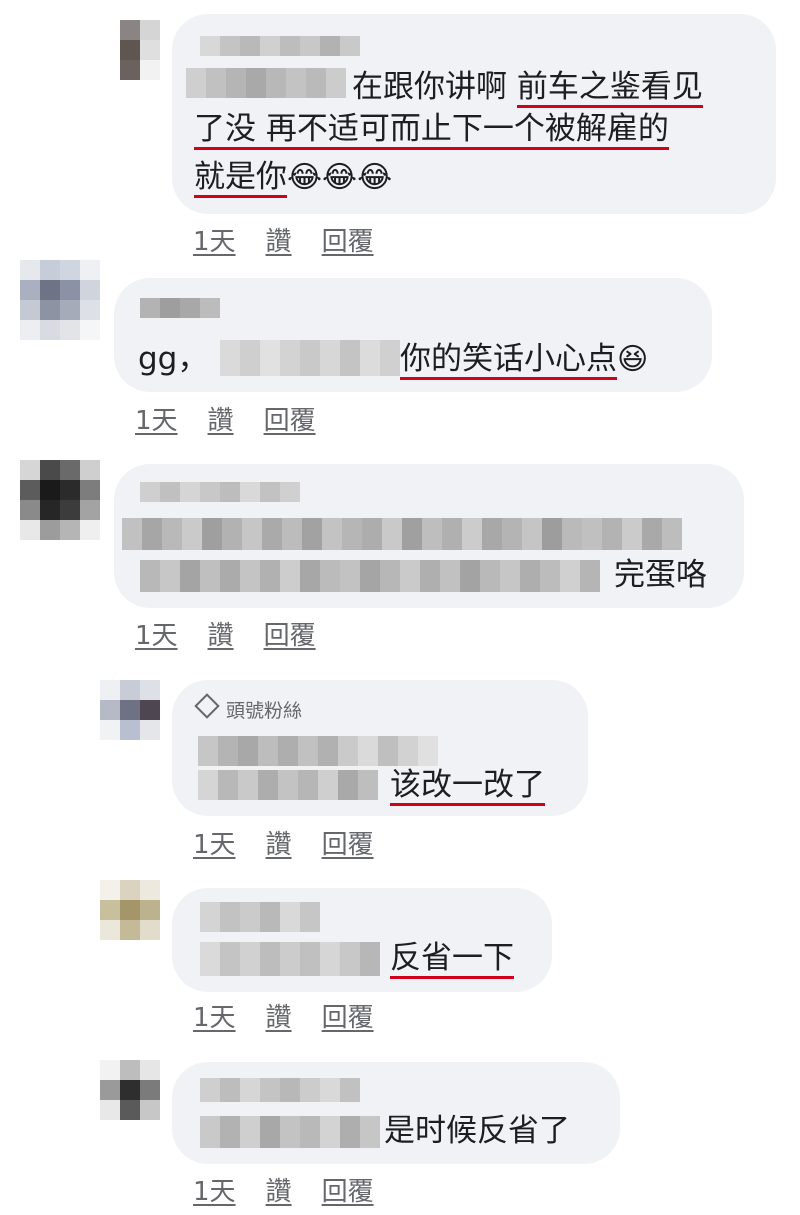 The image size is (800, 1215). What do you see at coordinates (264, 711) in the screenshot?
I see `top-fan-label: 頭號粉絲` at bounding box center [264, 711].